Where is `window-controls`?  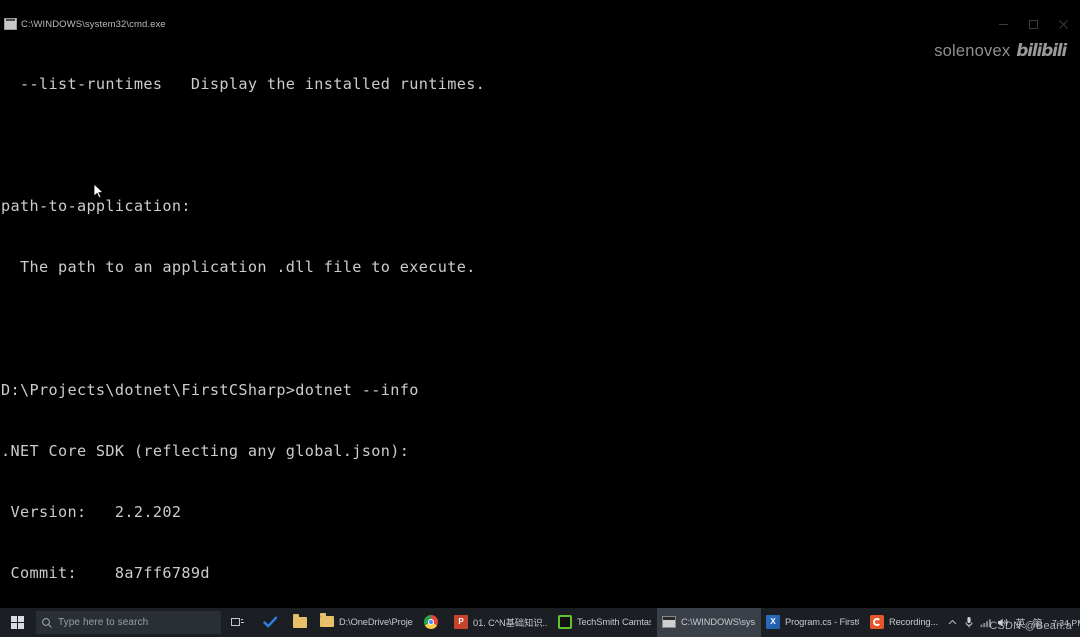
window-controls is located at coordinates (1033, 24).